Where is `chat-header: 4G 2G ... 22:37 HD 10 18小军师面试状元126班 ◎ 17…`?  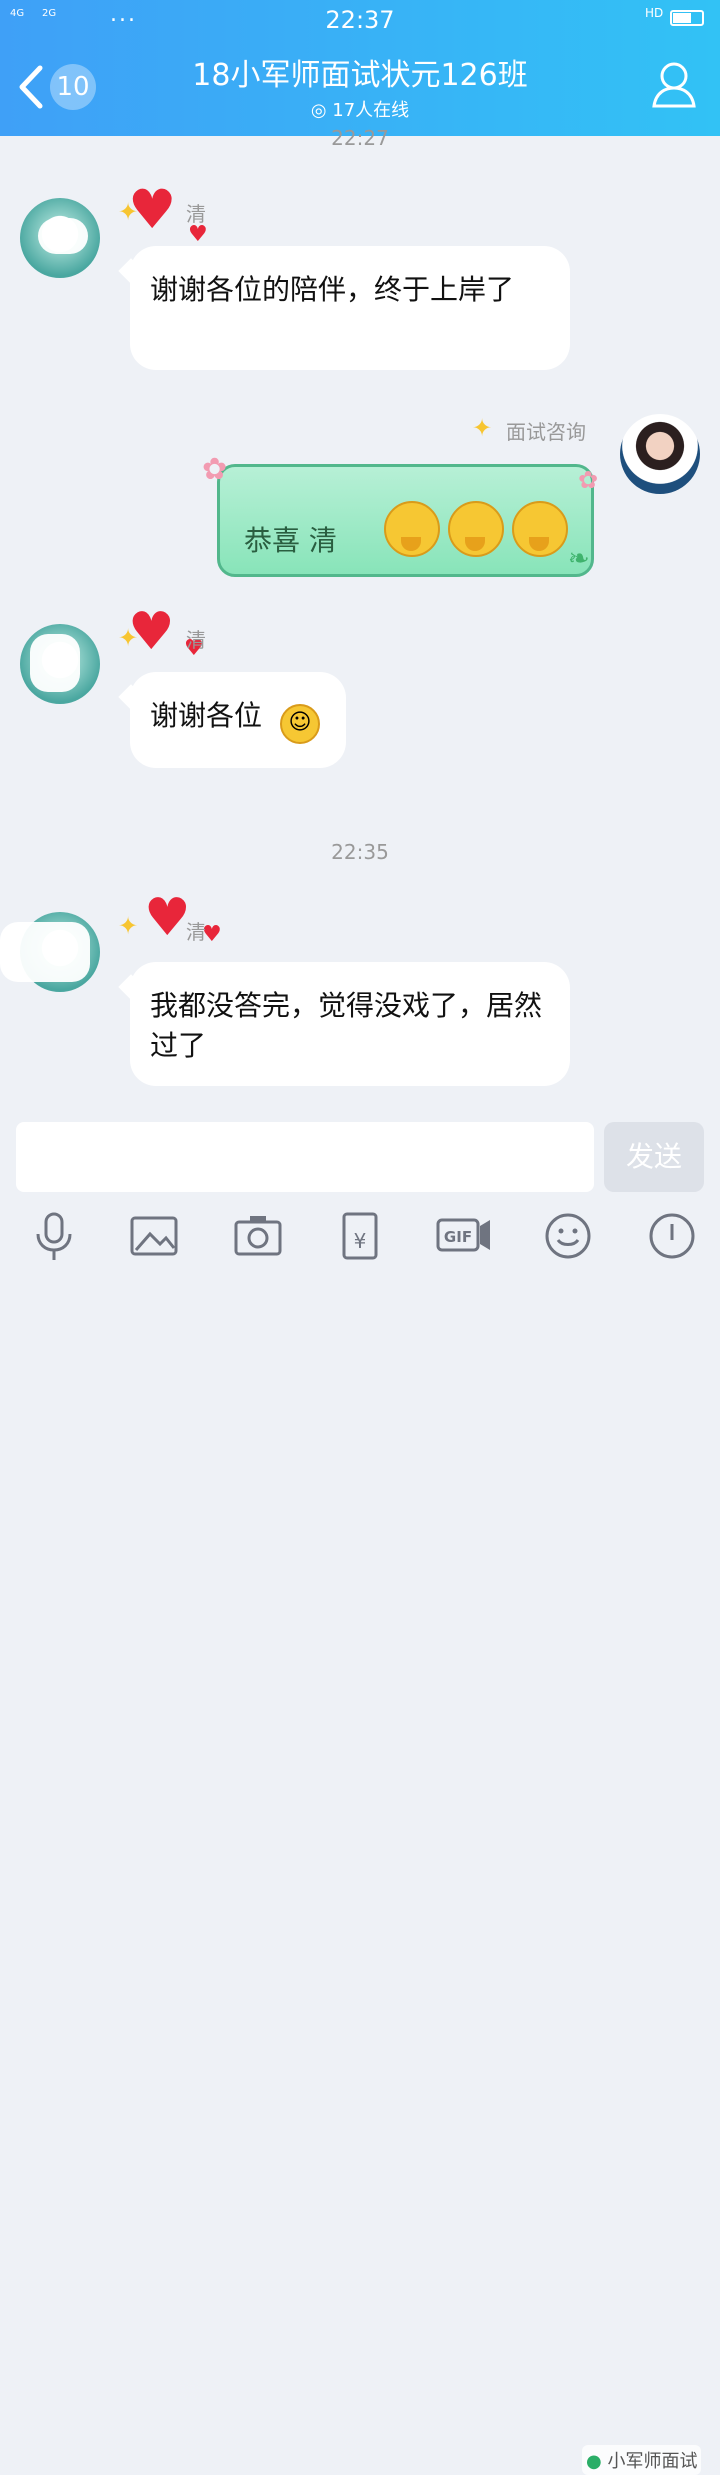
chat-header: 4G 2G ... 22:37 HD 10 18小军师面试状元126班 ◎ 17… is located at coordinates (360, 68).